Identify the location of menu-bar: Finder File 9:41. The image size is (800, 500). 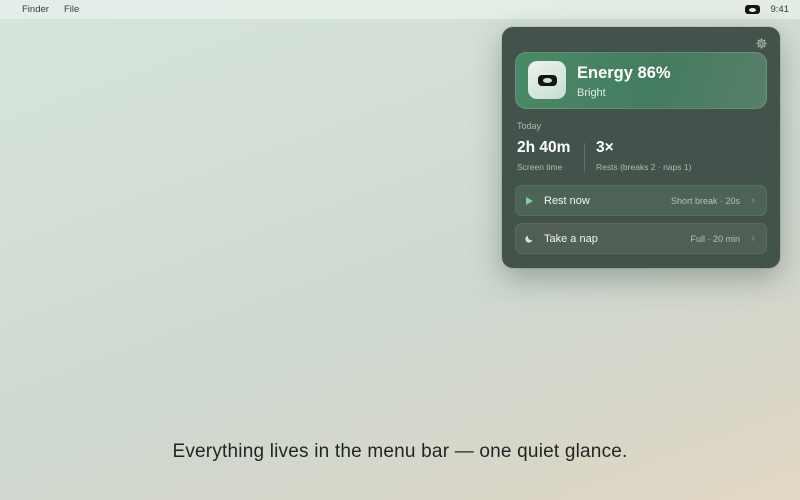
(400, 9).